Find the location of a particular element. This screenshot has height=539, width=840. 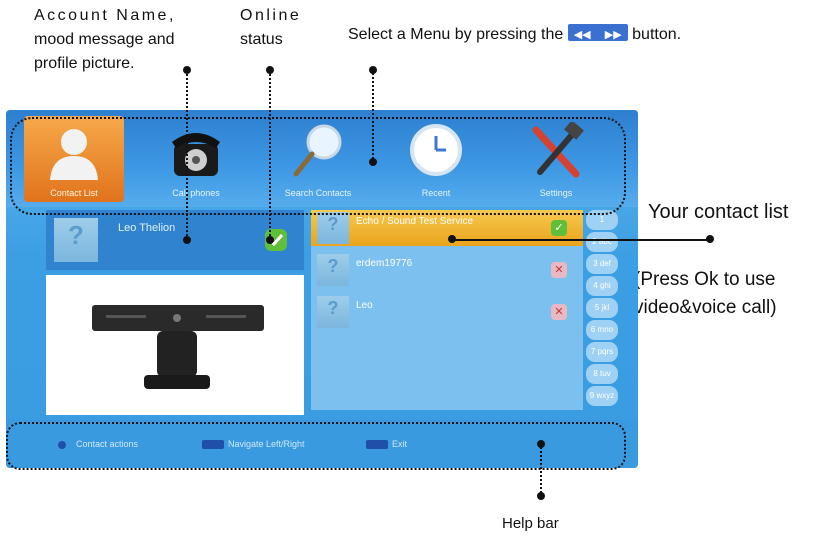

callout-line-online is located at coordinates (270, 155).